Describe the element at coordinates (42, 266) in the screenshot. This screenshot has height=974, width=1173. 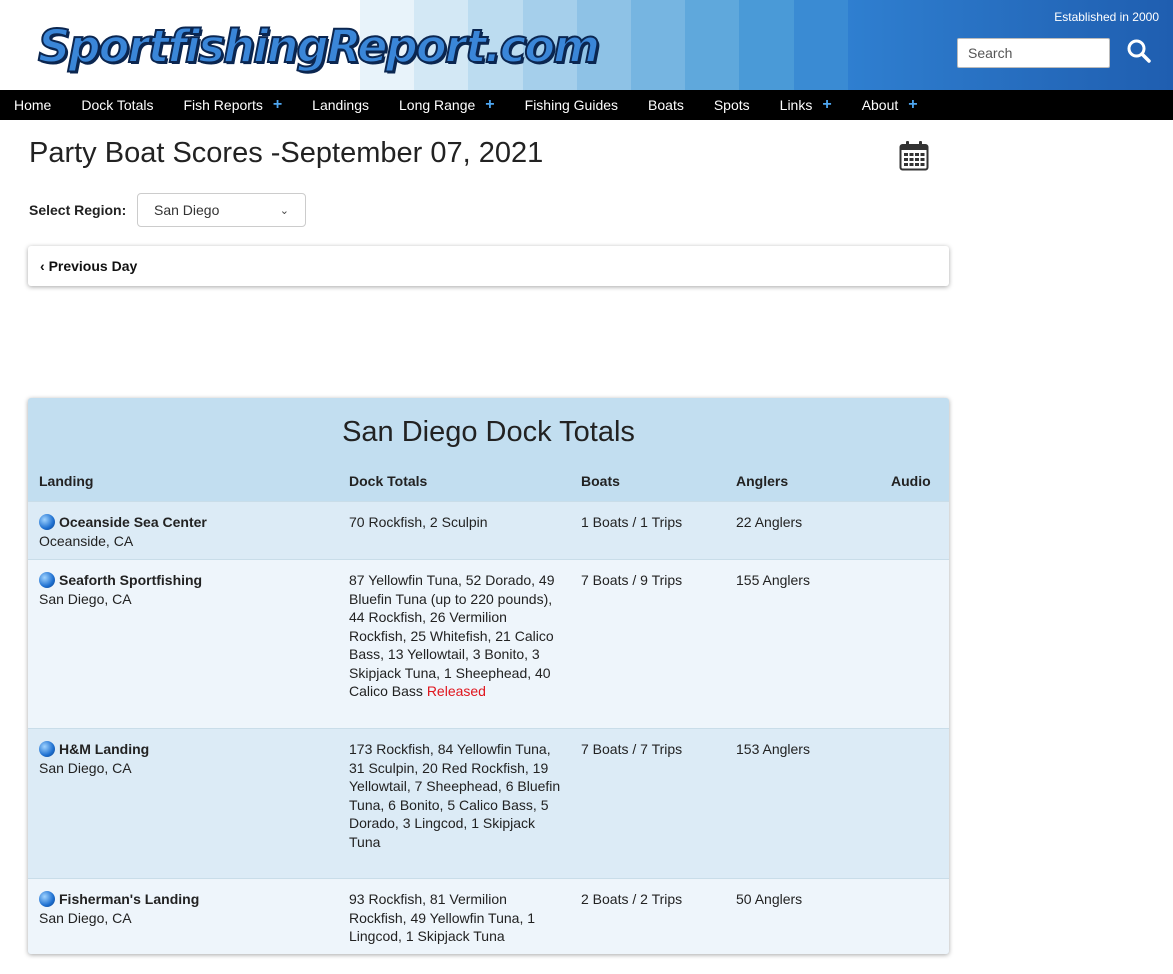
I see `chevron-left-icon: ‹` at that location.